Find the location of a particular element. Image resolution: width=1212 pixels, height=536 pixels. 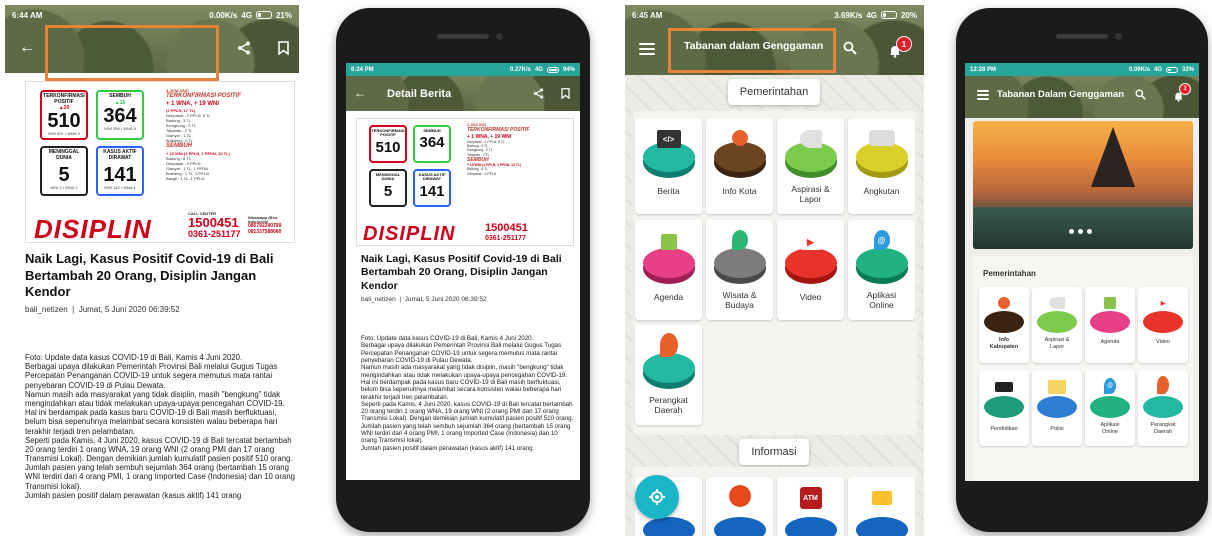

tile-angkutan: Angkutan is located at coordinates (881, 166).